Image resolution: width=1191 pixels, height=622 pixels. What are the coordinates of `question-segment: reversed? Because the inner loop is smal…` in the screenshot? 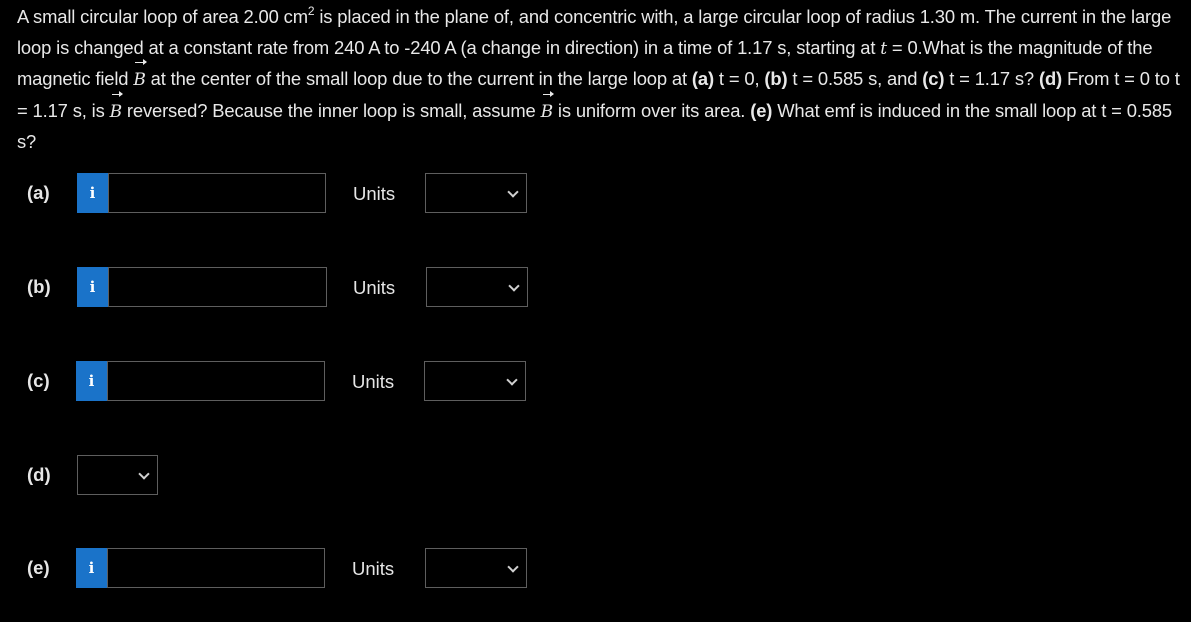 It's located at (331, 110).